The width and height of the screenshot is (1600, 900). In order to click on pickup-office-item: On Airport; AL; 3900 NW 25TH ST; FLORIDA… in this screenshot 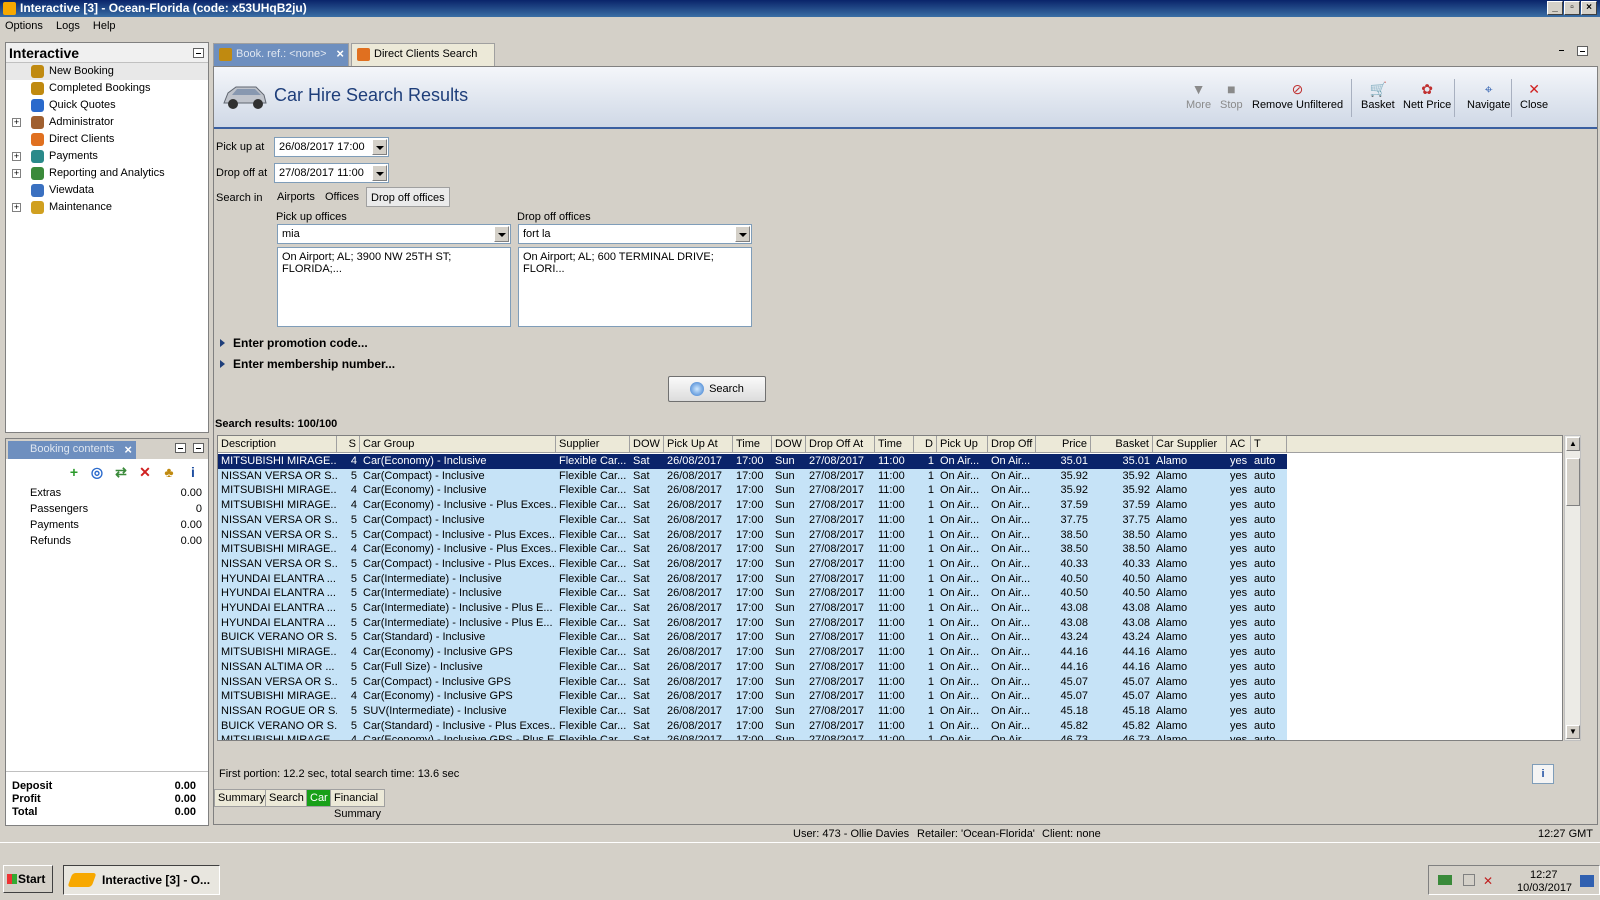, I will do `click(394, 263)`.